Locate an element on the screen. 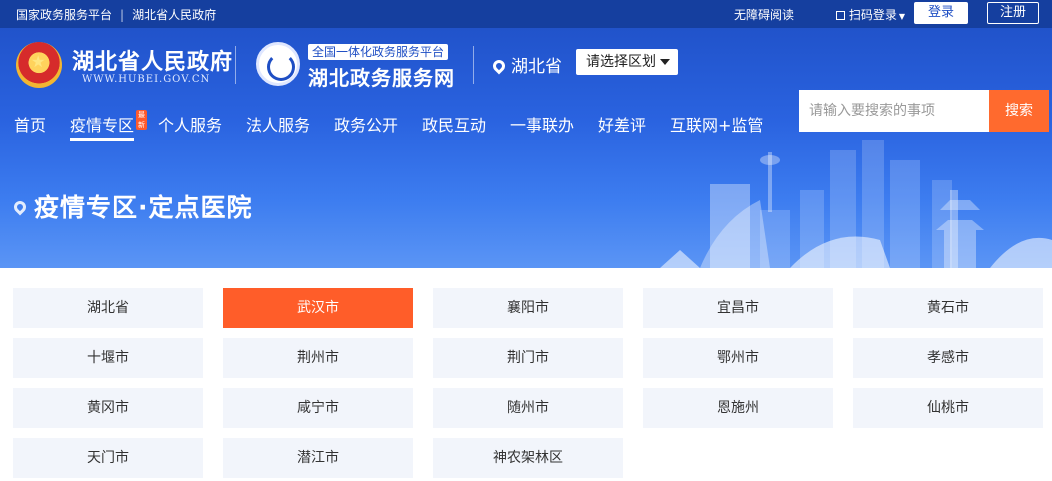  top-bar: 国家政务服务平台 | 湖北省人民政府 无障碍阅读 扫码登录 ▼ 登录 注册 is located at coordinates (526, 14).